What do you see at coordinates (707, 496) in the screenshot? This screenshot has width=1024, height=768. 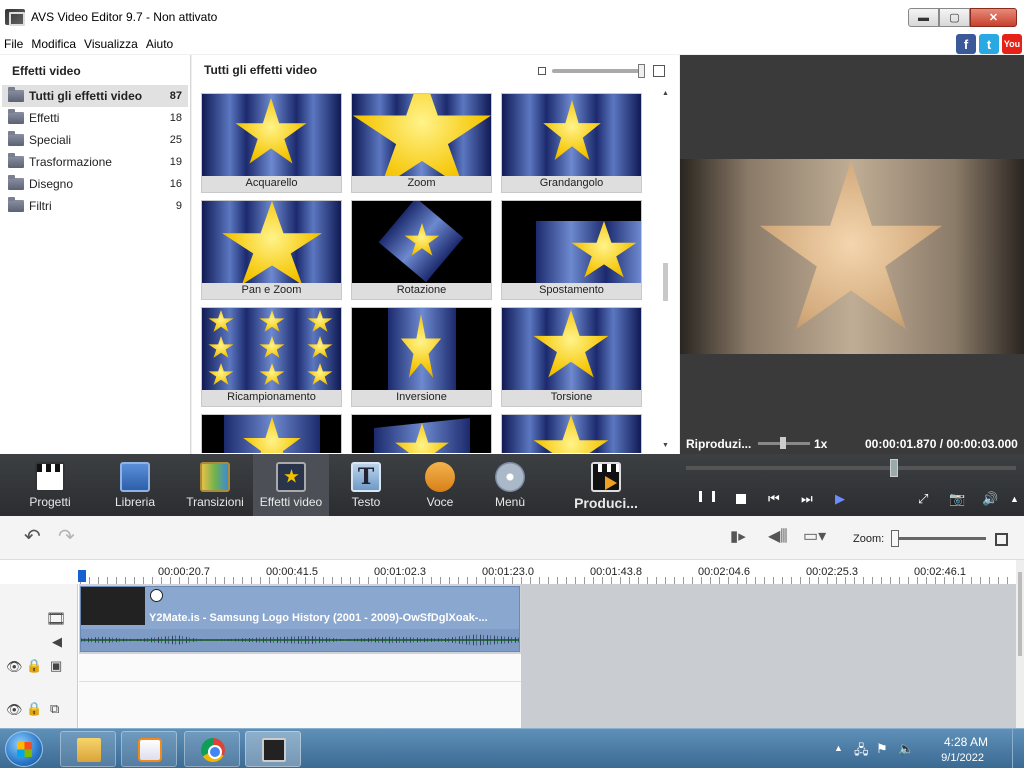 I see `pause-icon` at bounding box center [707, 496].